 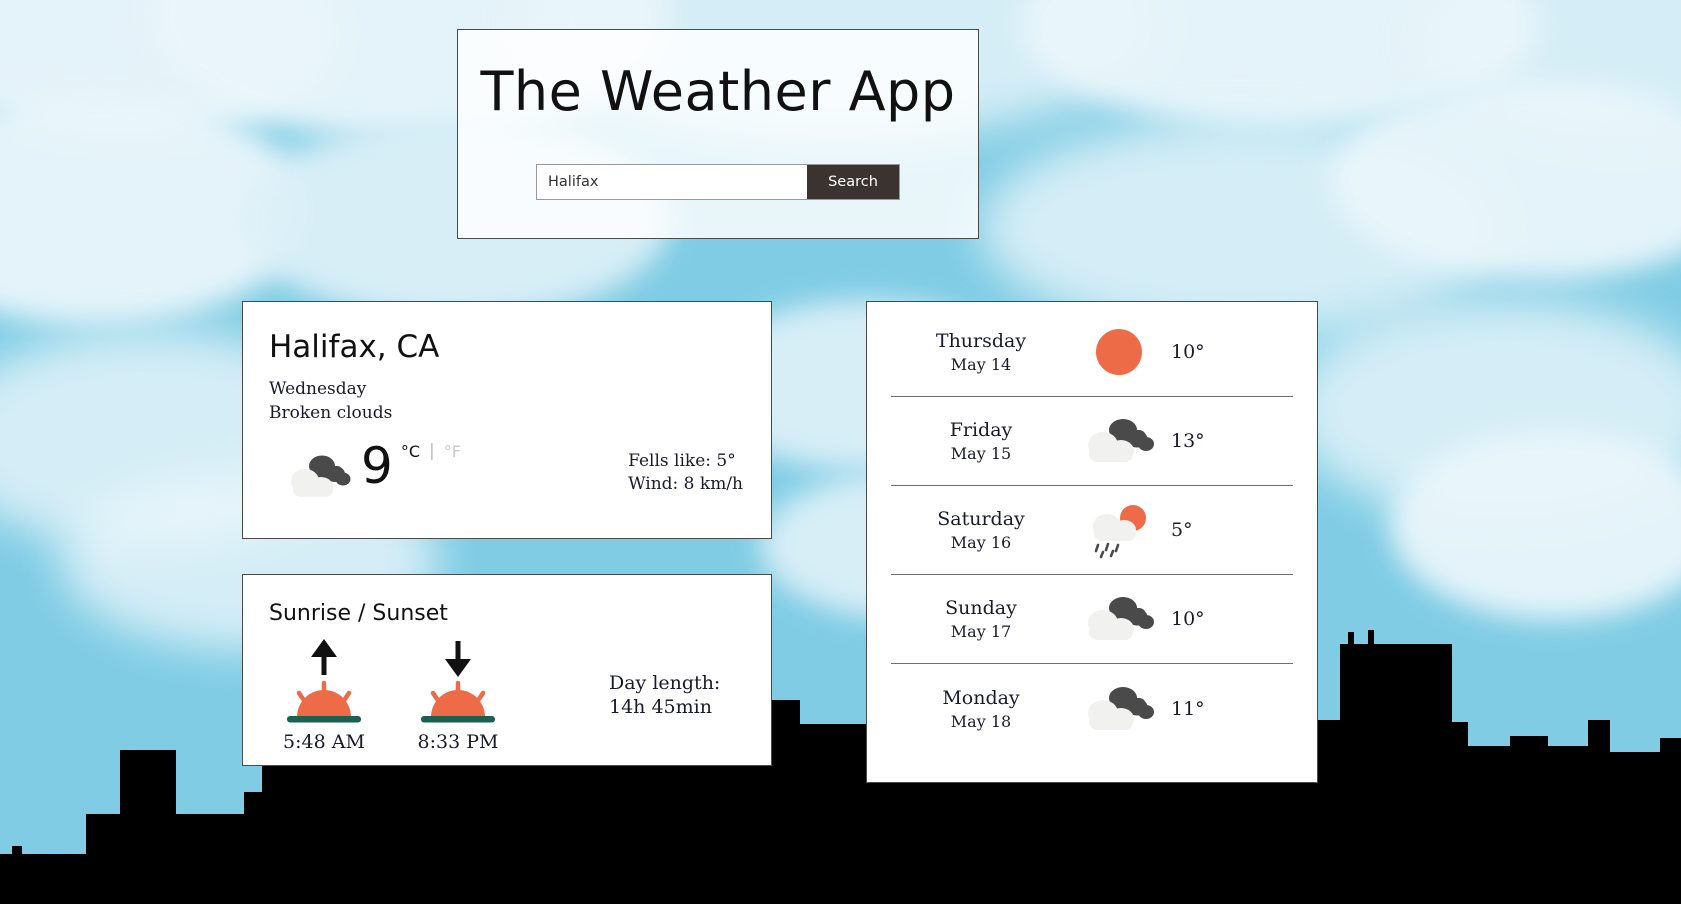 What do you see at coordinates (682, 461) in the screenshot?
I see `feels-like-text: Fells like: 5°` at bounding box center [682, 461].